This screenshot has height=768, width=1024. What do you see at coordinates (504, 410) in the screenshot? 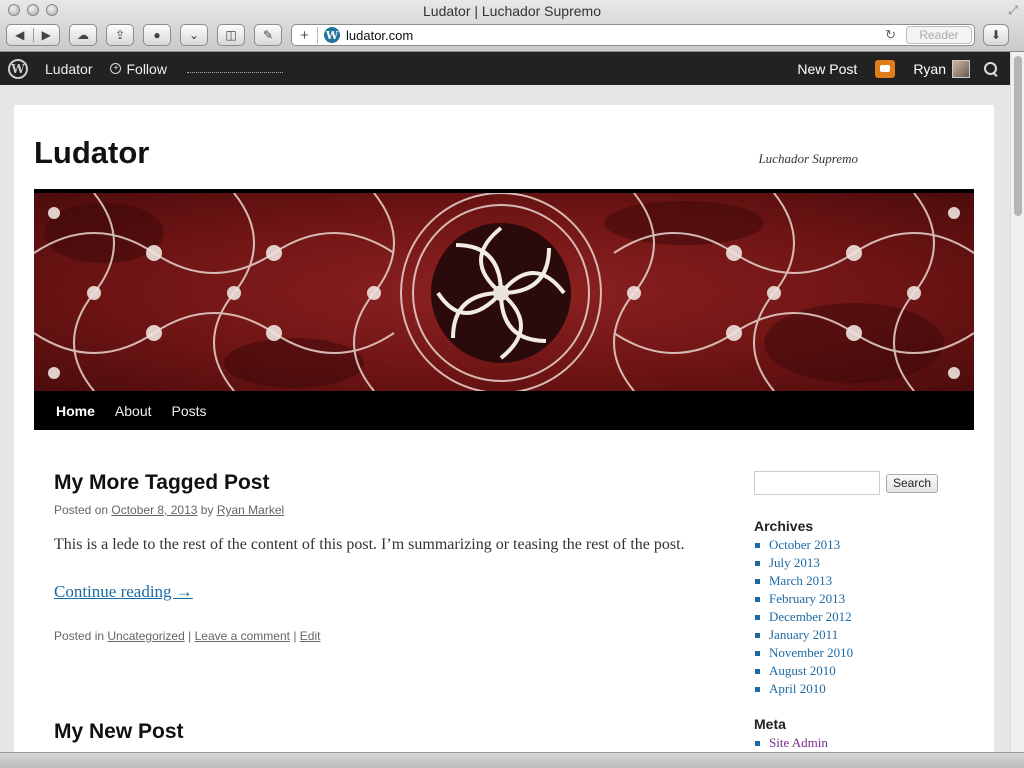
I see `main-navigation: Home About Posts` at bounding box center [504, 410].